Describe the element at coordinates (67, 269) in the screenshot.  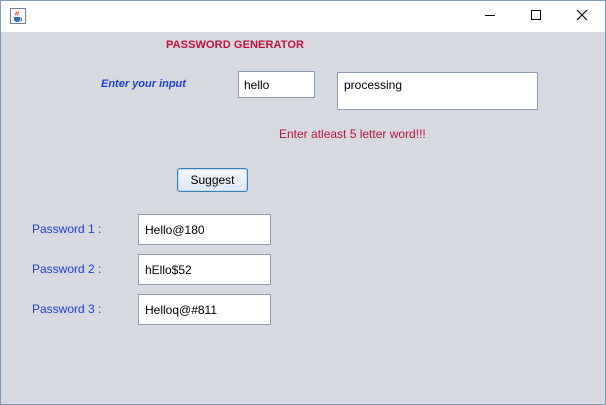
I see `password-2-label: Password 2 :` at that location.